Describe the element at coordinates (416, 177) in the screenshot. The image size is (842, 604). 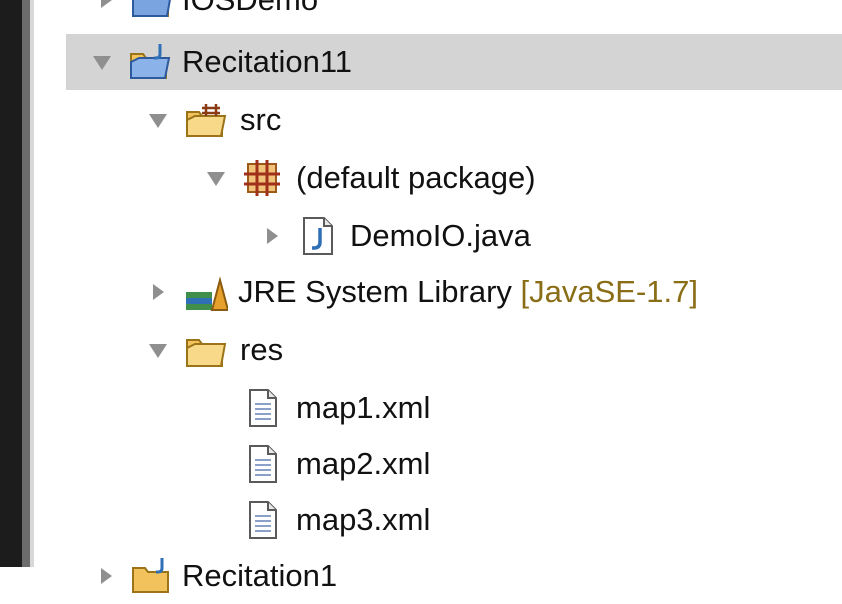
I see `tree-item-label: (default package)` at that location.